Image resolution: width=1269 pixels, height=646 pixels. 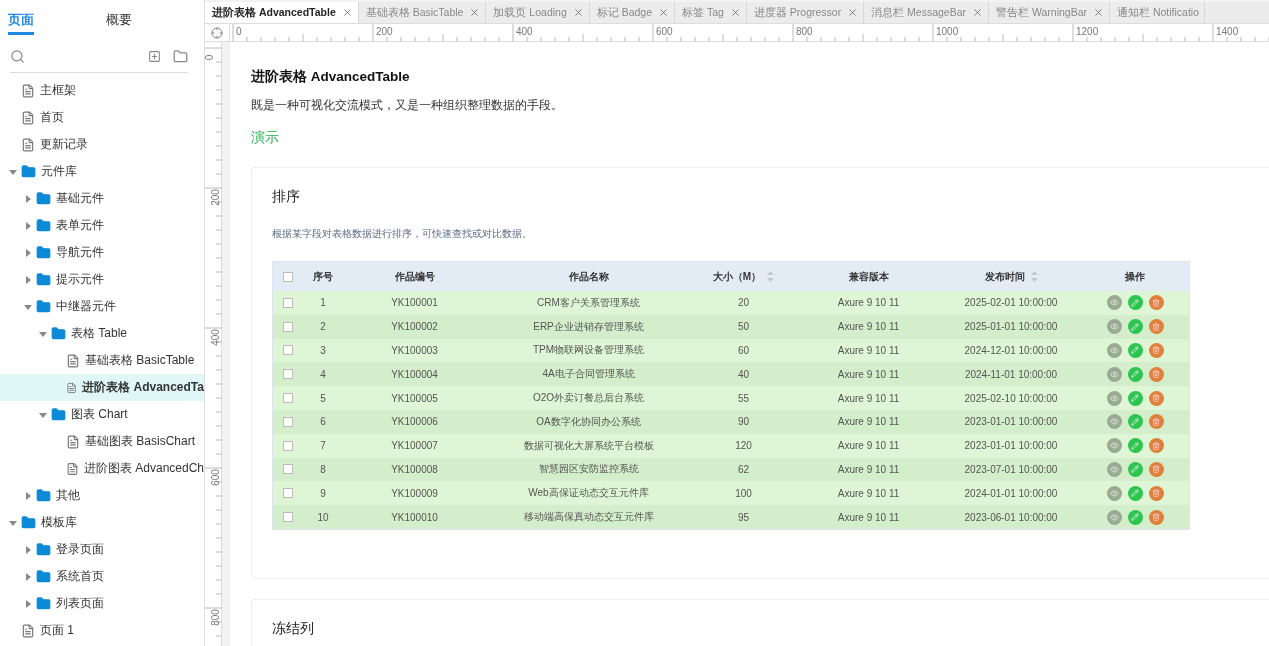 I want to click on panel-tab: 概要, so click(x=119, y=23).